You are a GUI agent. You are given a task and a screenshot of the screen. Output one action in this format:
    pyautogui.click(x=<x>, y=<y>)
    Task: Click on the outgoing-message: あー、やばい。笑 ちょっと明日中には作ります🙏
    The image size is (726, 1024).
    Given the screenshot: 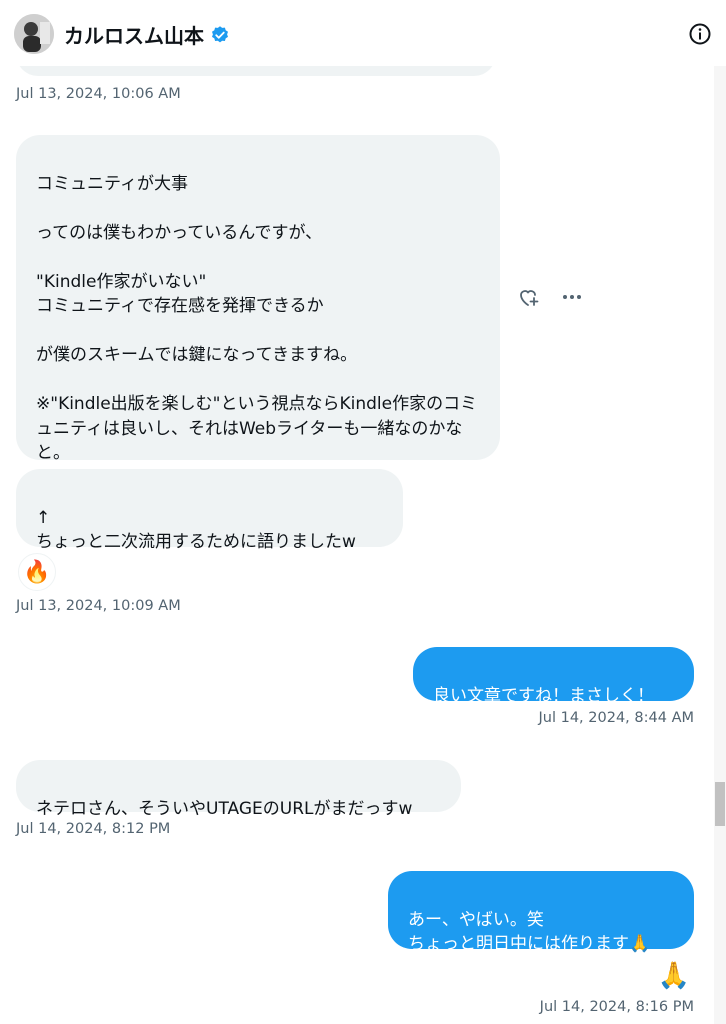 What is the action you would take?
    pyautogui.click(x=541, y=912)
    